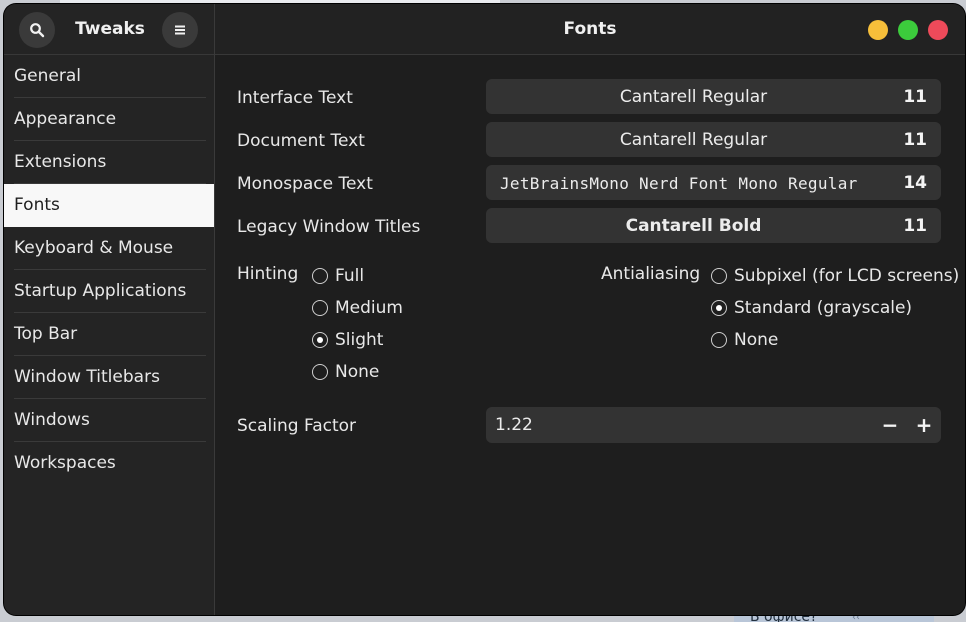 The width and height of the screenshot is (966, 622). I want to click on hinting-label: Hinting, so click(268, 274).